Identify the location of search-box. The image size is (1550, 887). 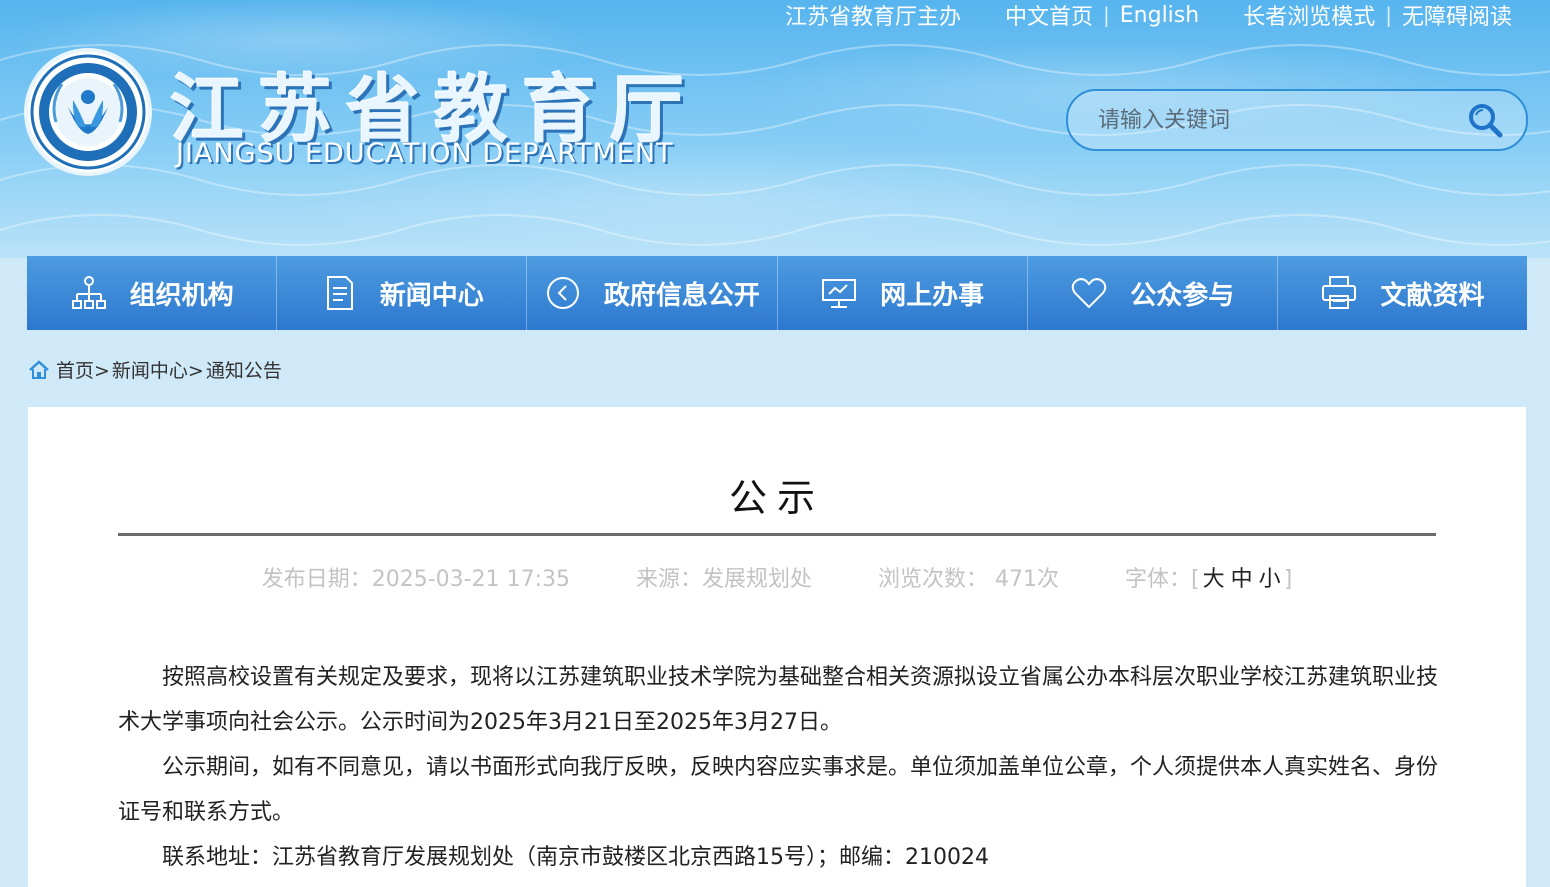
(1297, 120).